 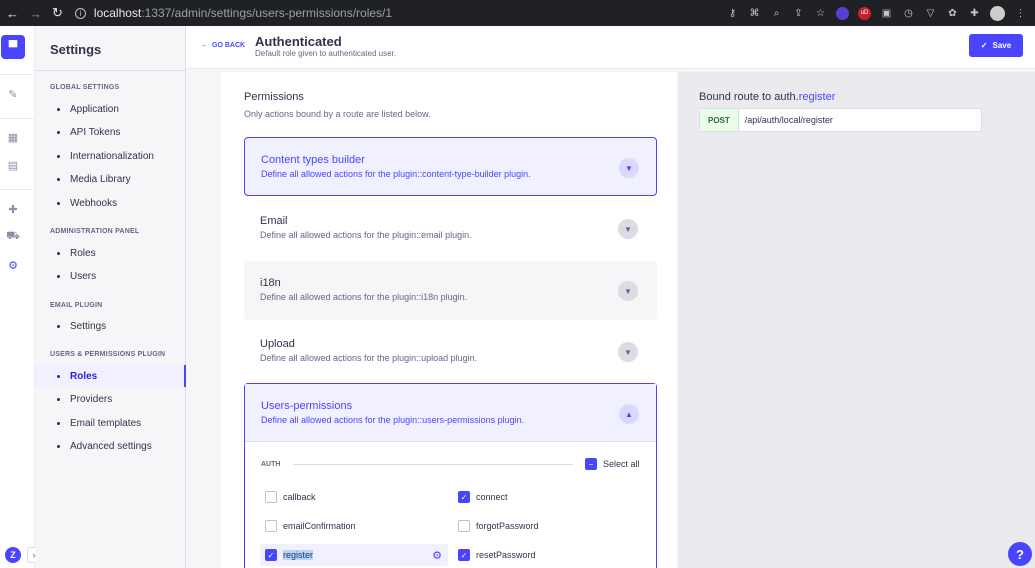 What do you see at coordinates (13, 236) in the screenshot?
I see `marketplace-cart-icon: ⛟` at bounding box center [13, 236].